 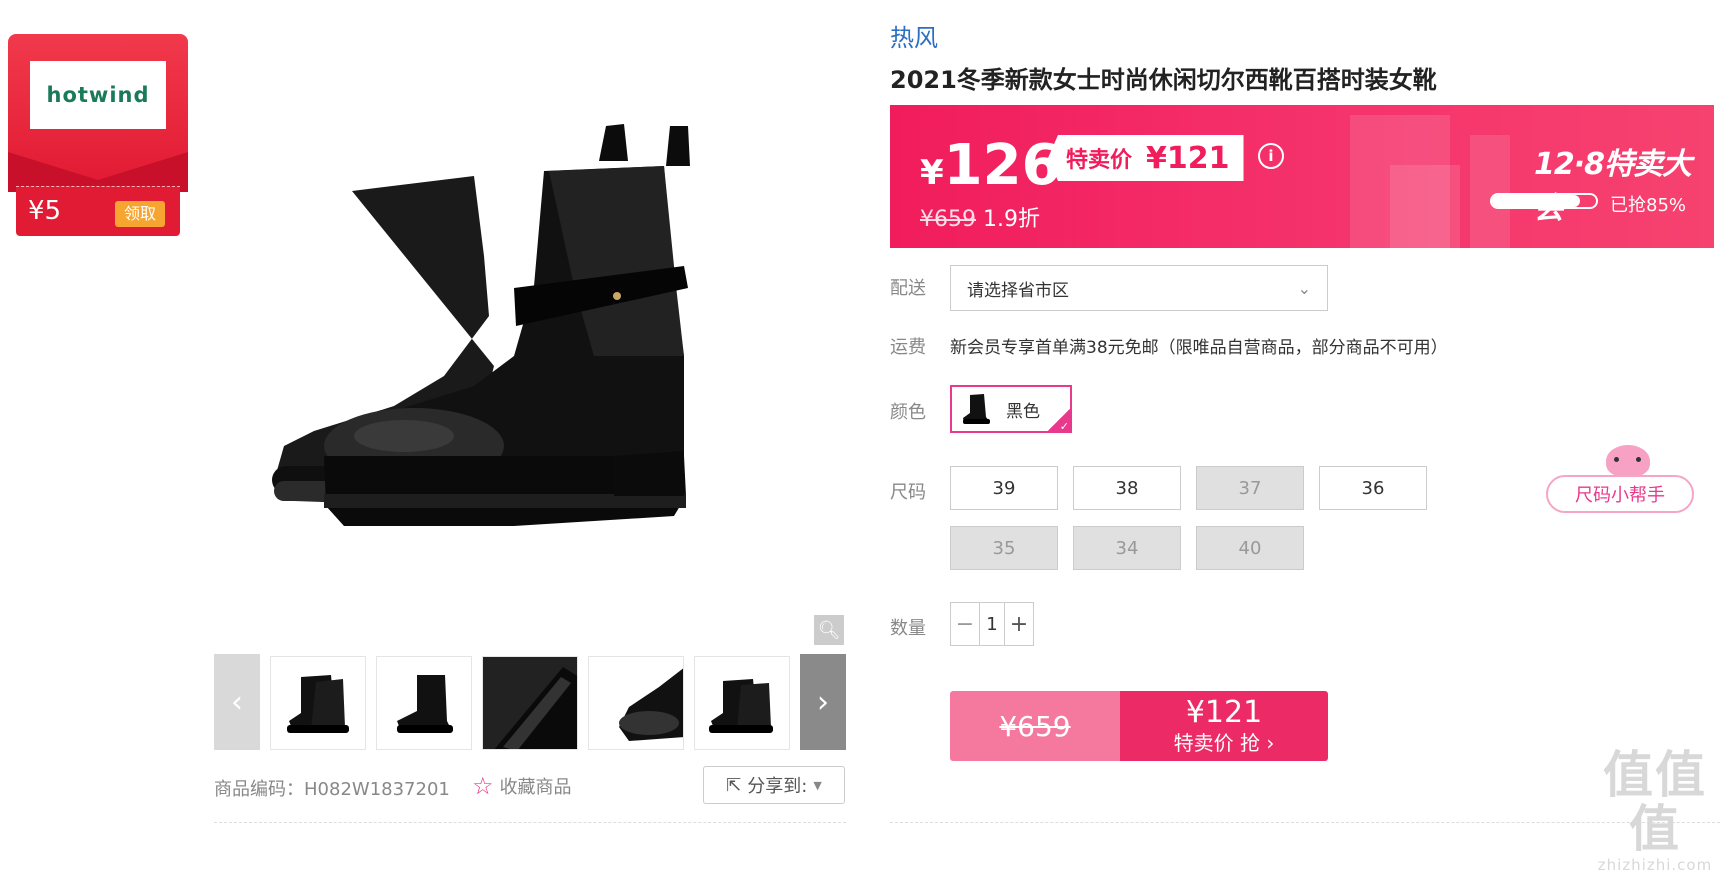 I want to click on divider, so click(x=530, y=822).